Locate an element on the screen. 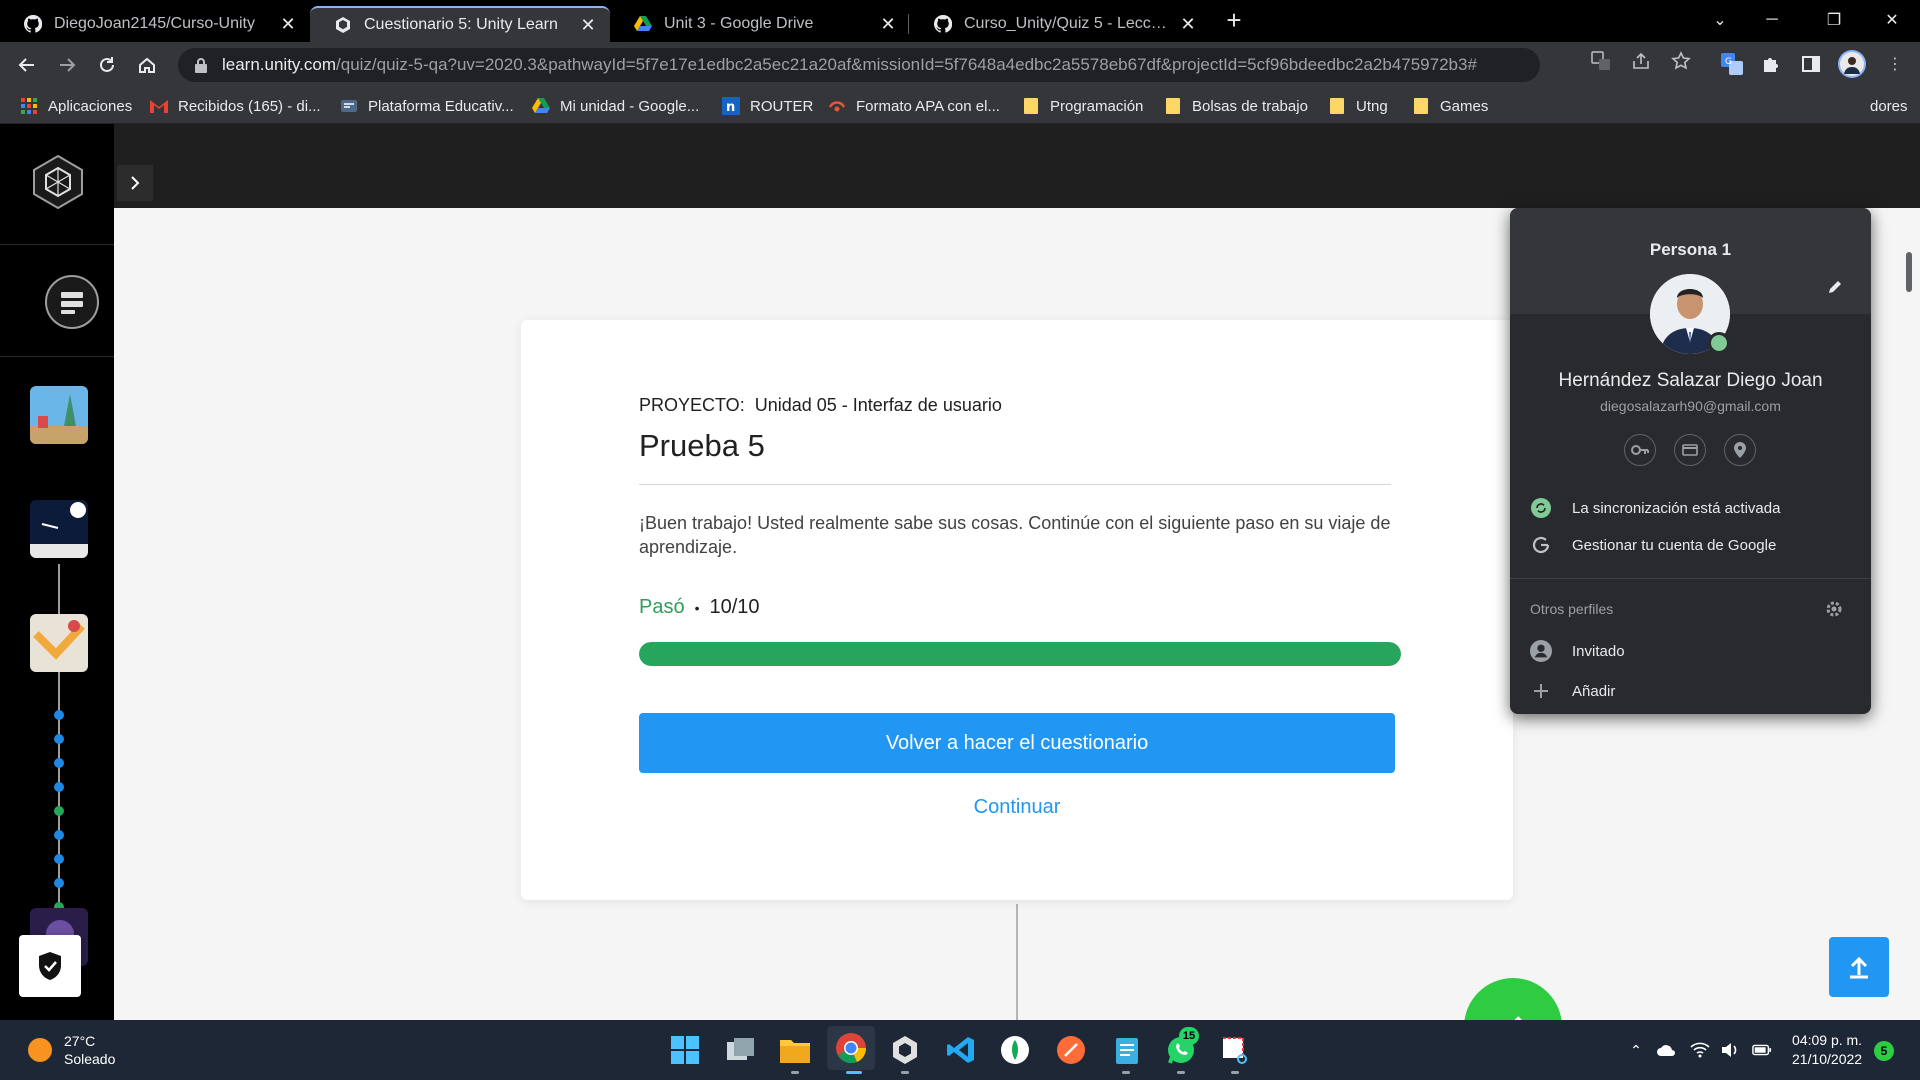  file-explorer-icon is located at coordinates (795, 1050).